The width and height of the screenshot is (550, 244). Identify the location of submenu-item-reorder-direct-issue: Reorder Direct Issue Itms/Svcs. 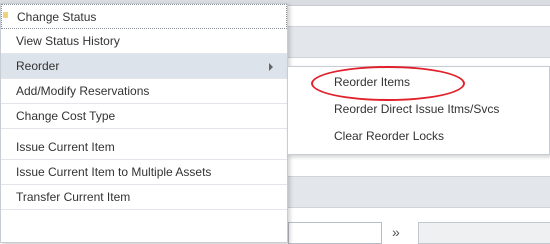
(418, 109).